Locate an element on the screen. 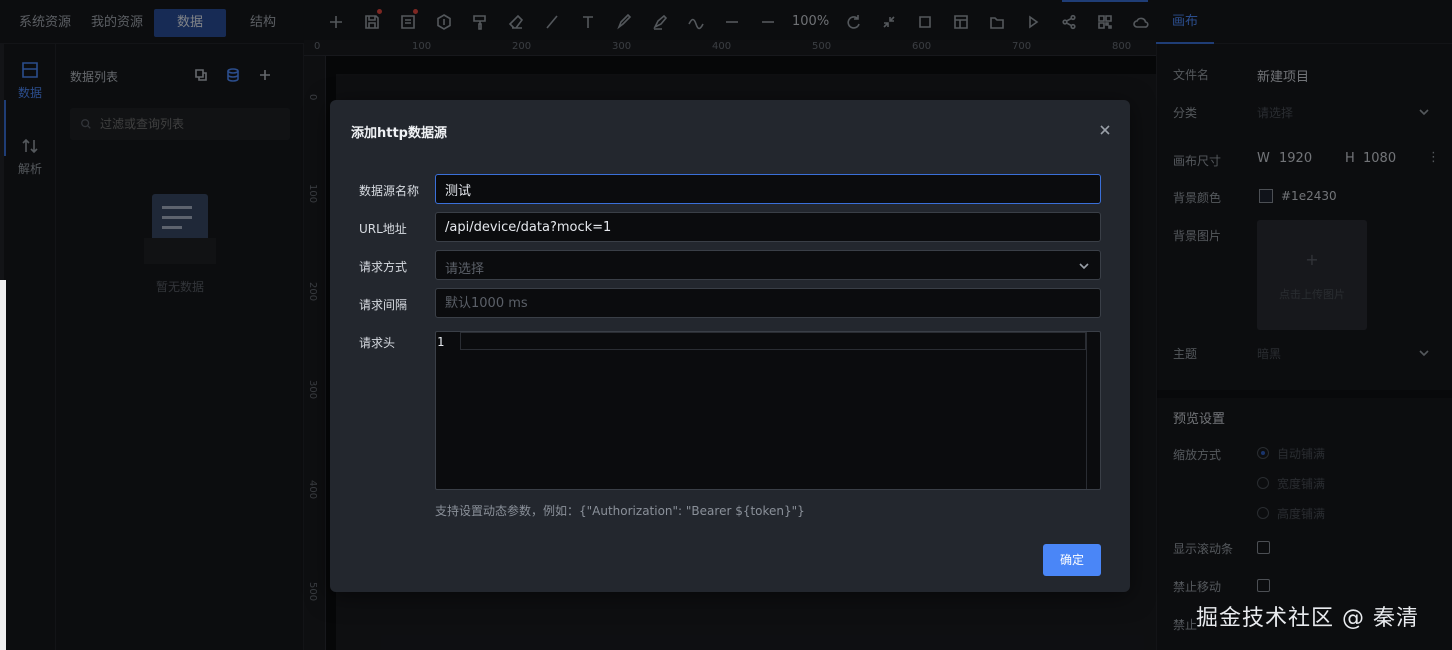 The height and width of the screenshot is (650, 1452). request-method-placeholder: 请选择 is located at coordinates (465, 269).